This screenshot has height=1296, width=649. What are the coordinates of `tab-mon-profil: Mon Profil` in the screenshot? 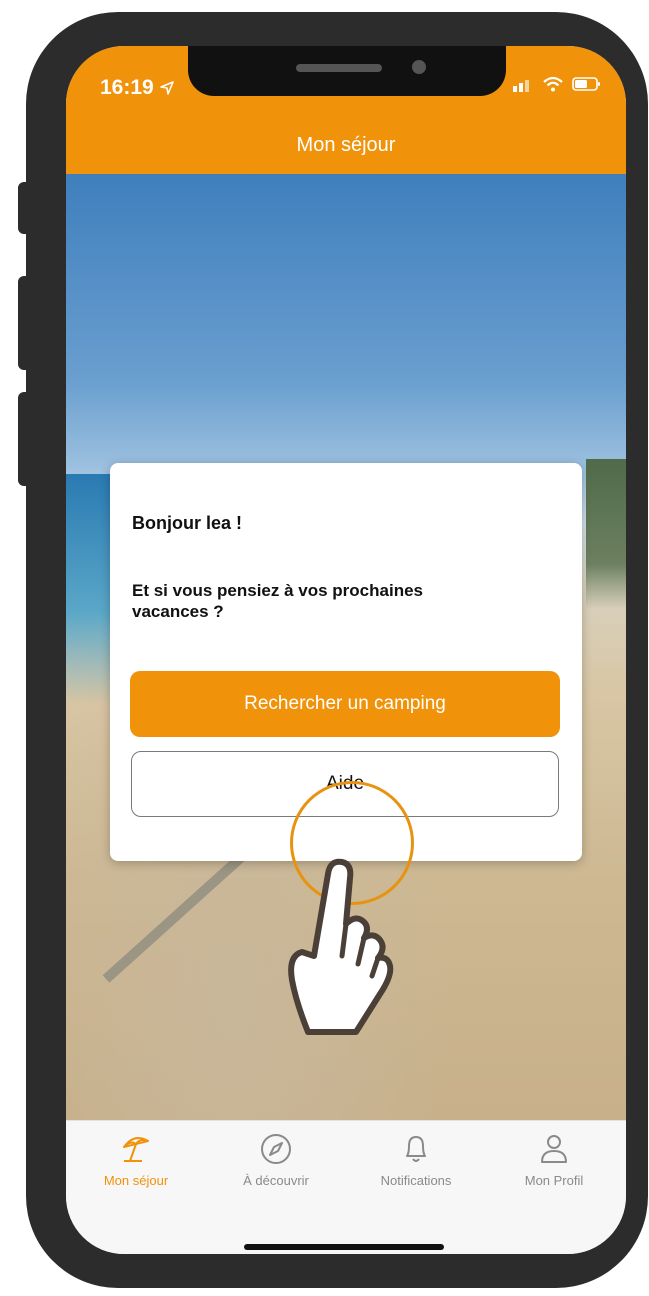 It's located at (554, 1159).